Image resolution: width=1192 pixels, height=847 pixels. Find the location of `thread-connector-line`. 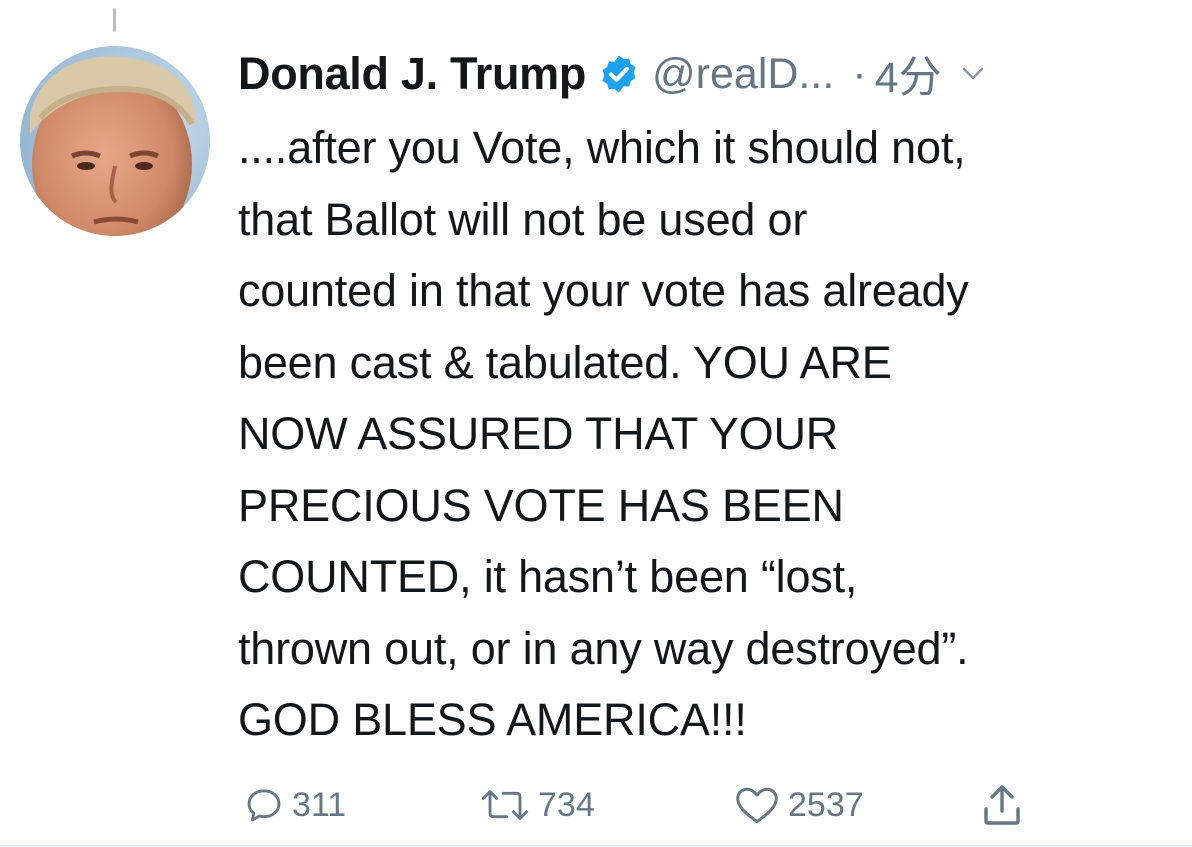

thread-connector-line is located at coordinates (114, 20).